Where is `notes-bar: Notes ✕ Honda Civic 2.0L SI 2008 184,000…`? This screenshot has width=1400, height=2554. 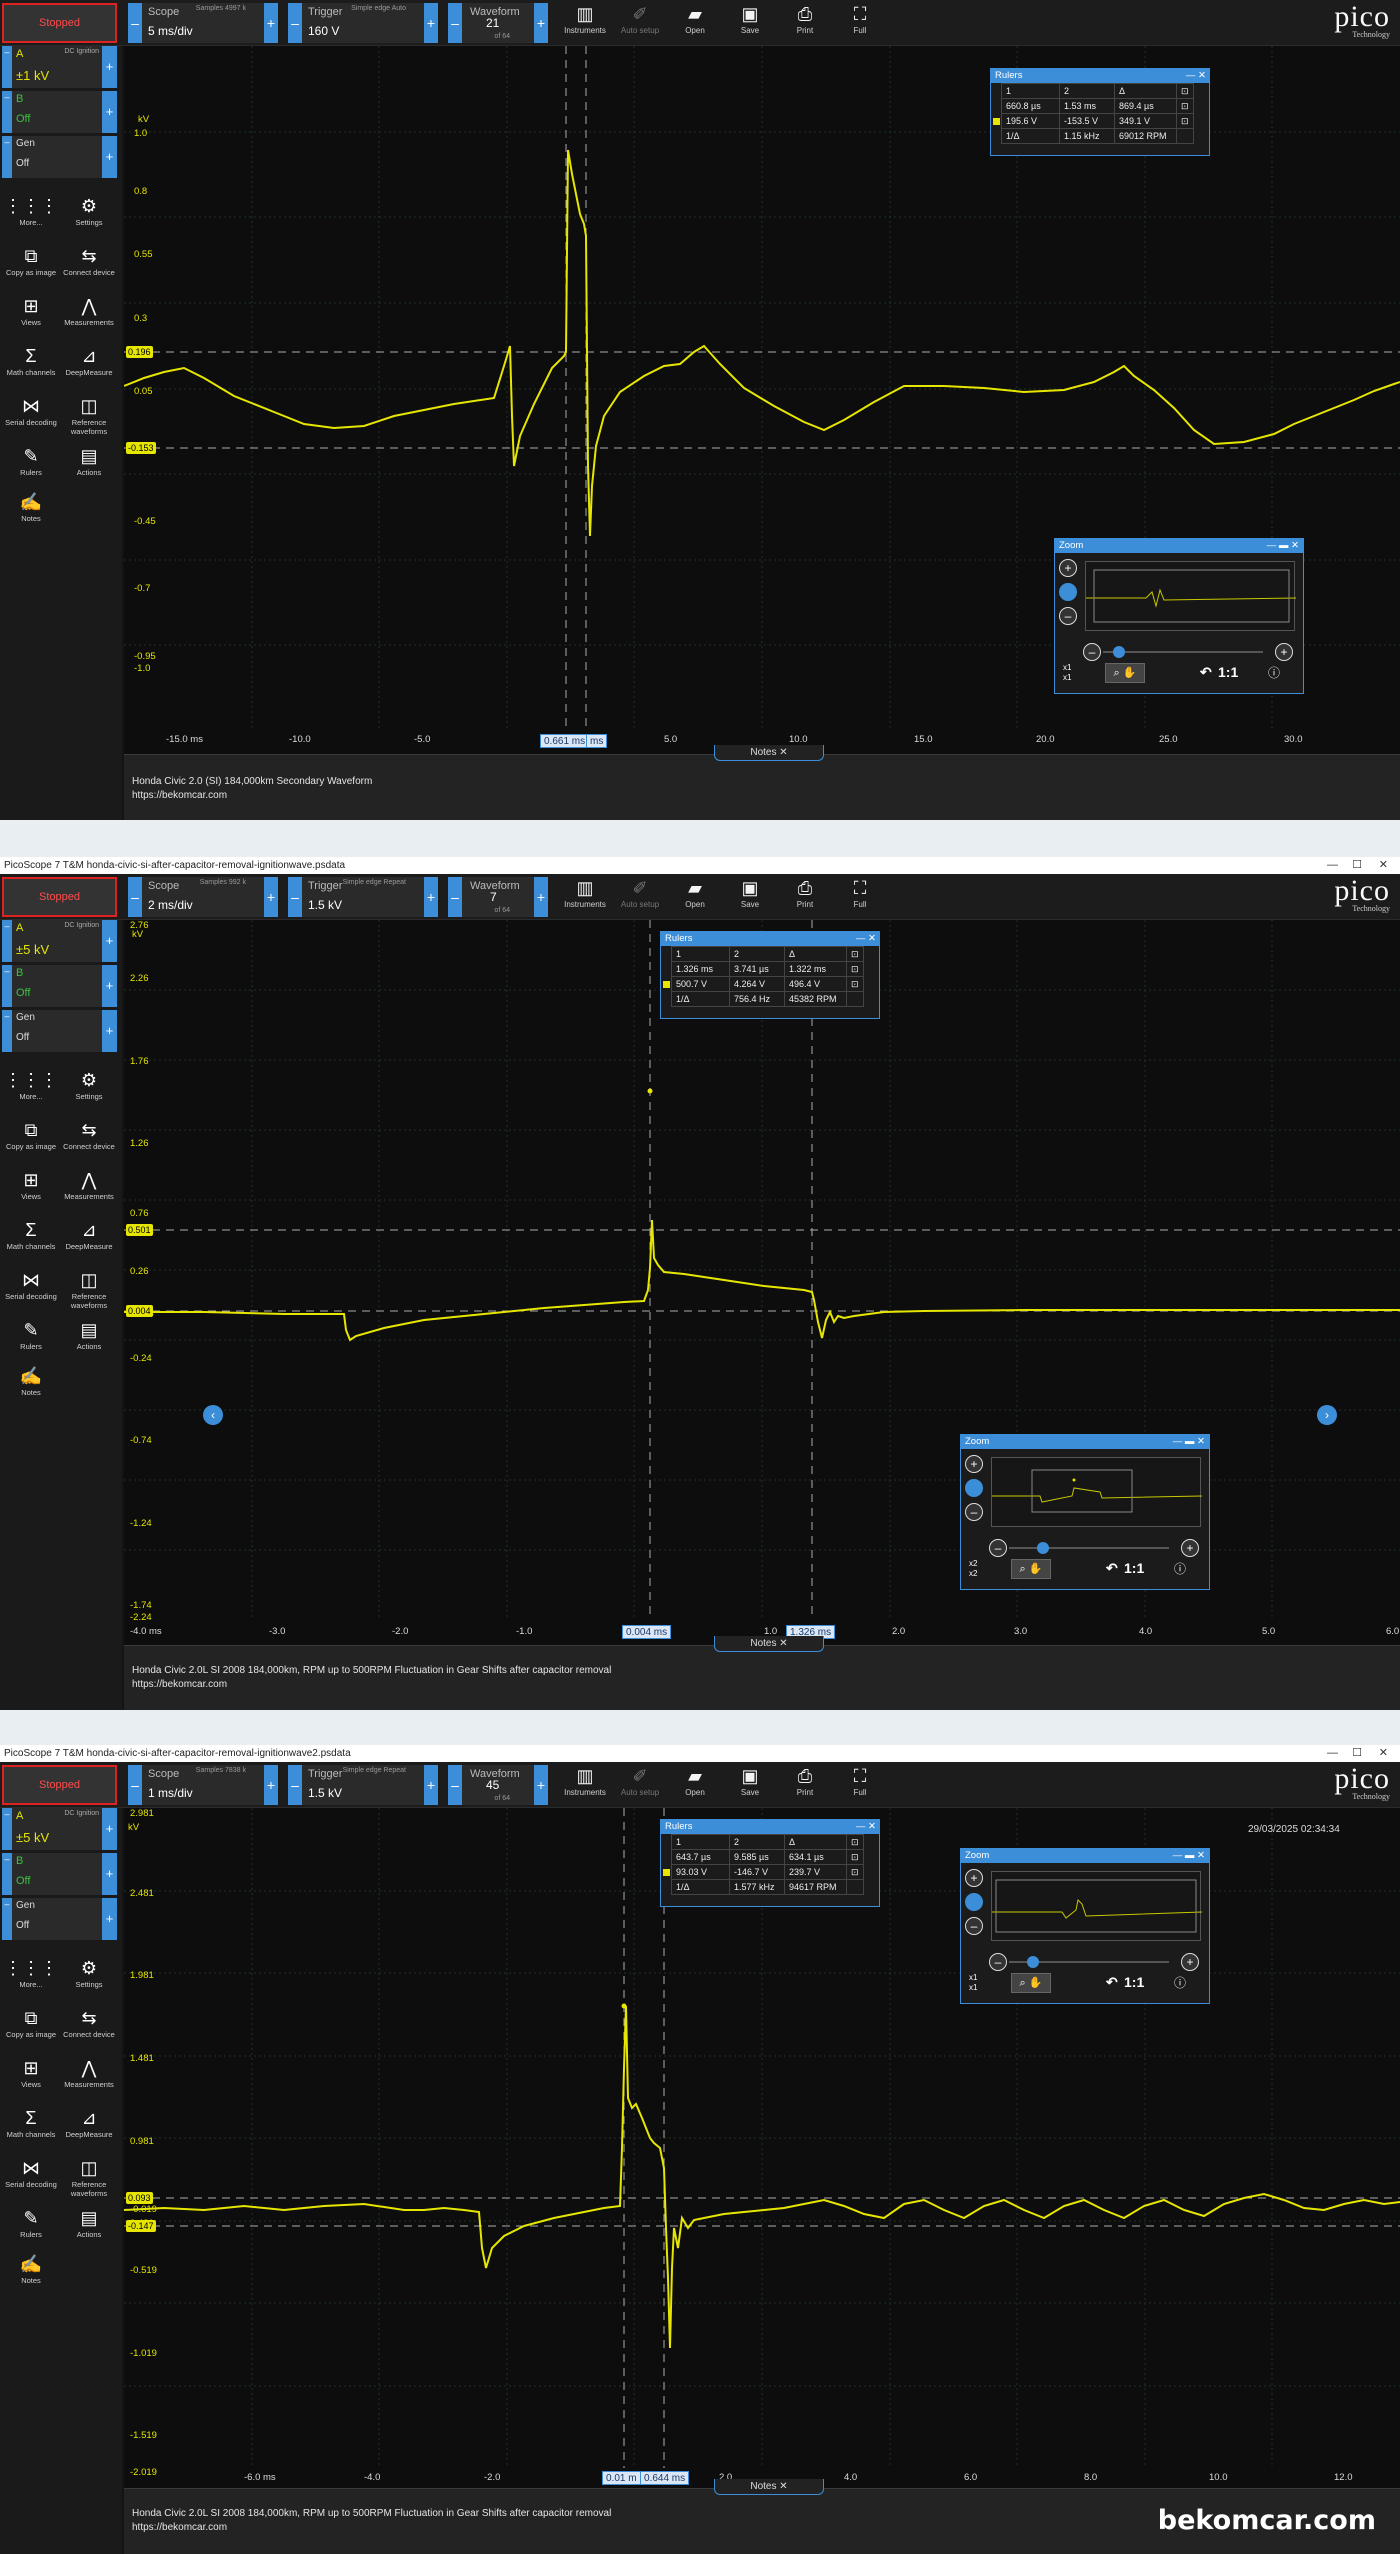 notes-bar: Notes ✕ Honda Civic 2.0L SI 2008 184,000… is located at coordinates (762, 1673).